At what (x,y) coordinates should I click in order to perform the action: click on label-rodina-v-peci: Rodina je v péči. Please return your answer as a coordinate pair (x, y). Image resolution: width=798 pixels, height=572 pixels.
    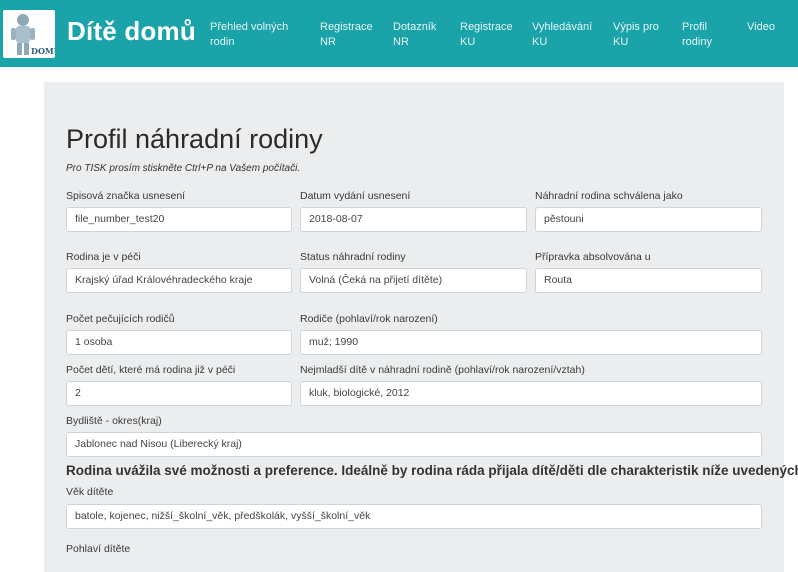
    Looking at the image, I should click on (103, 257).